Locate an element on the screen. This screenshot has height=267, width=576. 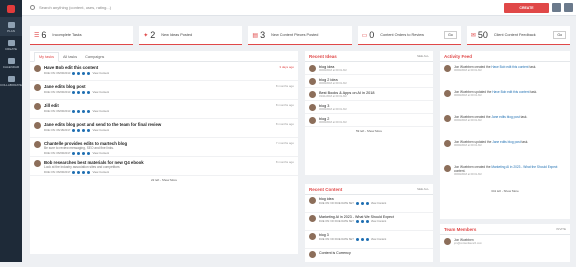
idea-row: blog 2 idea 06/09/2018 at 09:01 AM is located at coordinates (369, 81).